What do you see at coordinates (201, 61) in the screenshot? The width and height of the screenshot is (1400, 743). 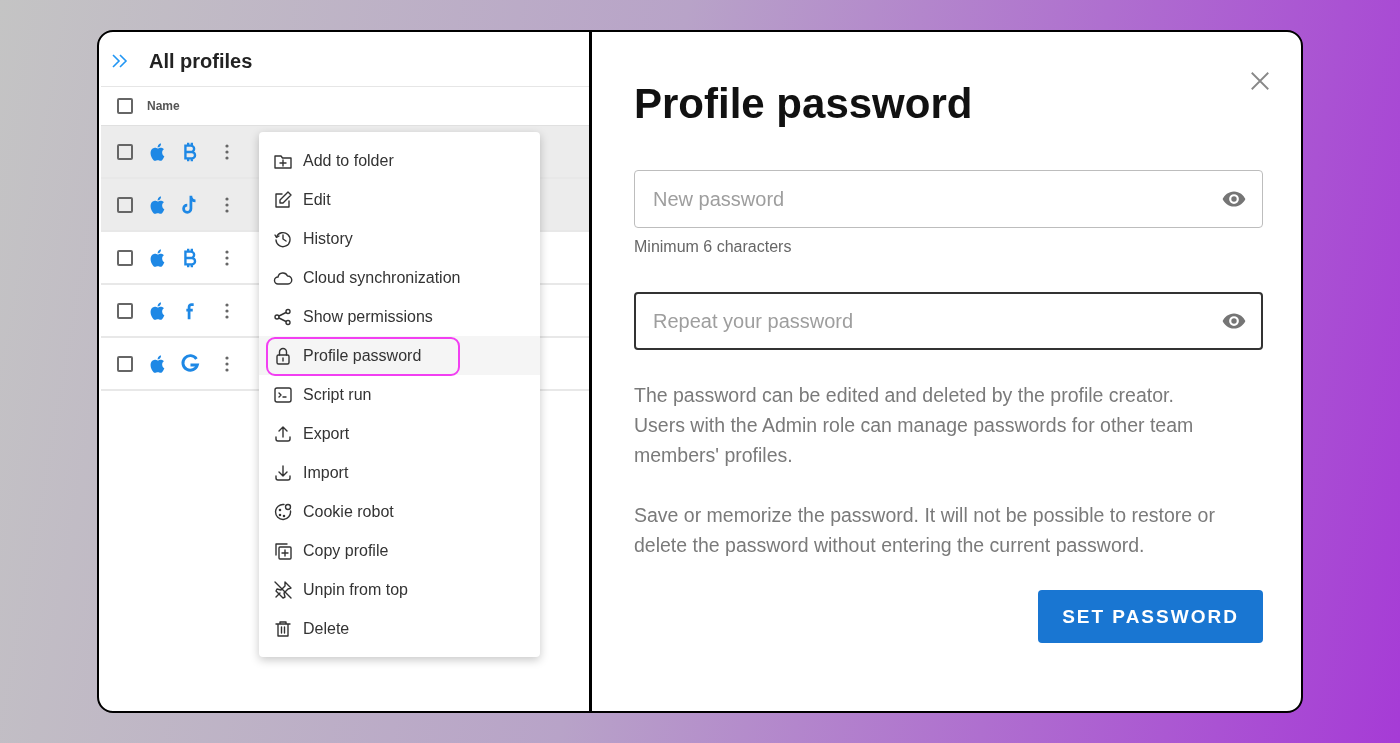 I see `panel-title: All profiles` at bounding box center [201, 61].